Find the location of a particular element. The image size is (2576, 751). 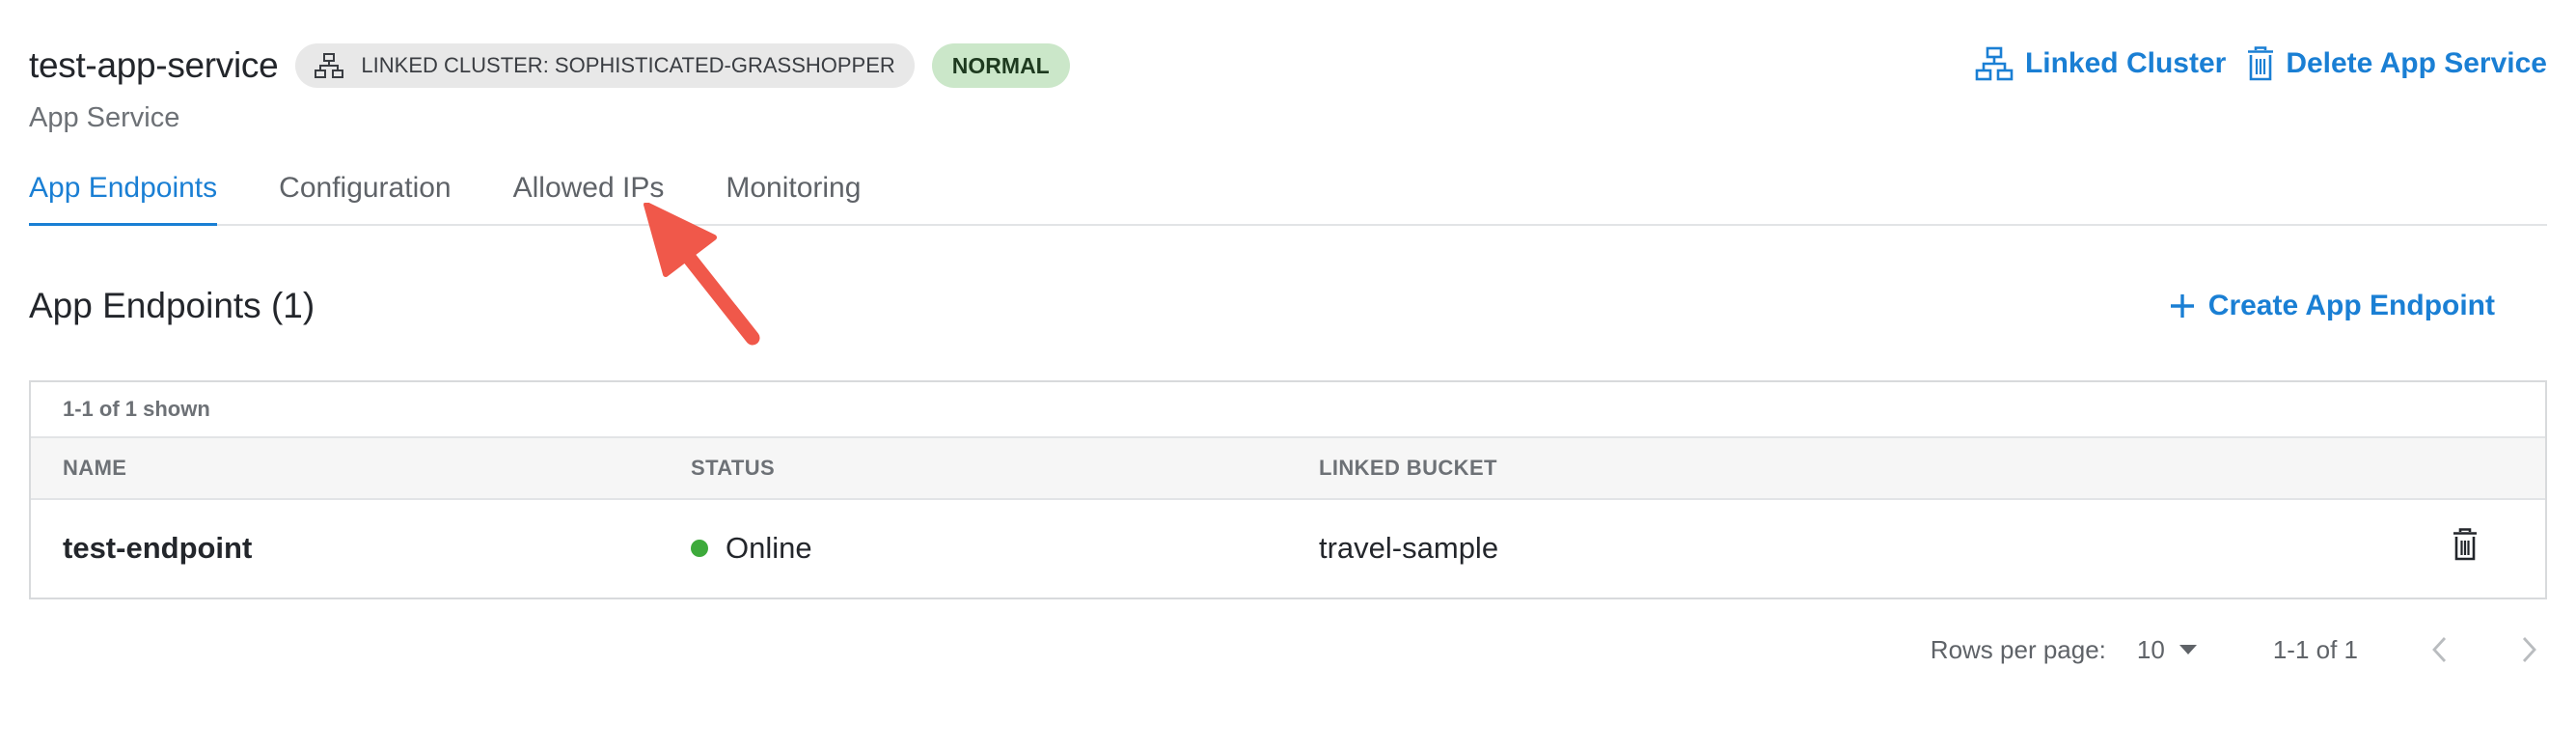

table-count: 1-1 of 1 shown is located at coordinates (1288, 410).